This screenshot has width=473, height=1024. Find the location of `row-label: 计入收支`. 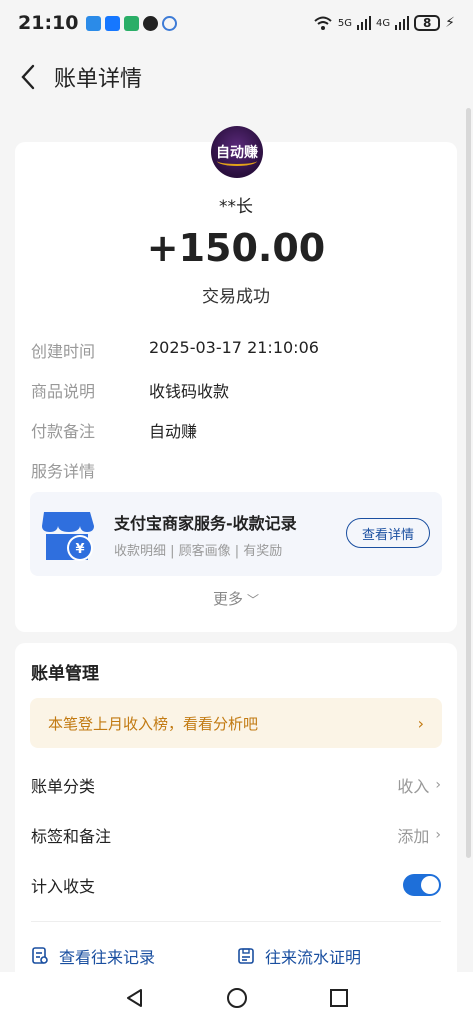

row-label: 计入收支 is located at coordinates (63, 886).